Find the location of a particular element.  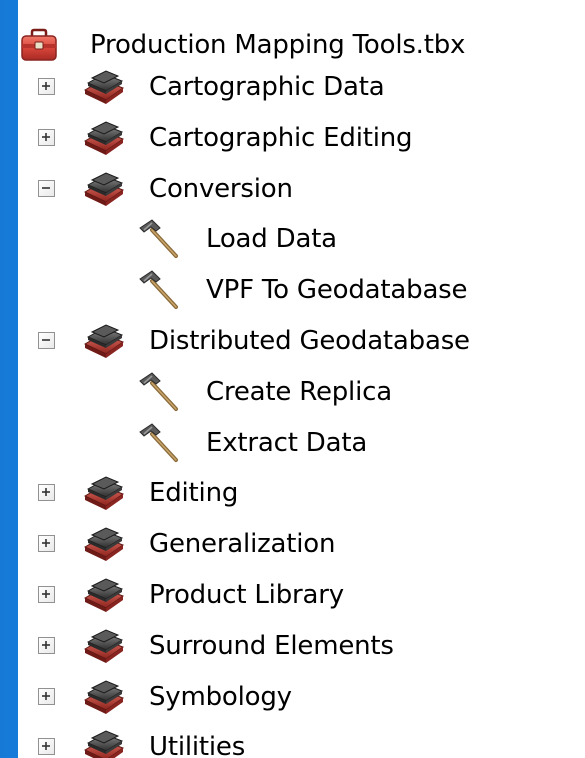

toolset-item-utilities: Utilities is located at coordinates (298, 739).